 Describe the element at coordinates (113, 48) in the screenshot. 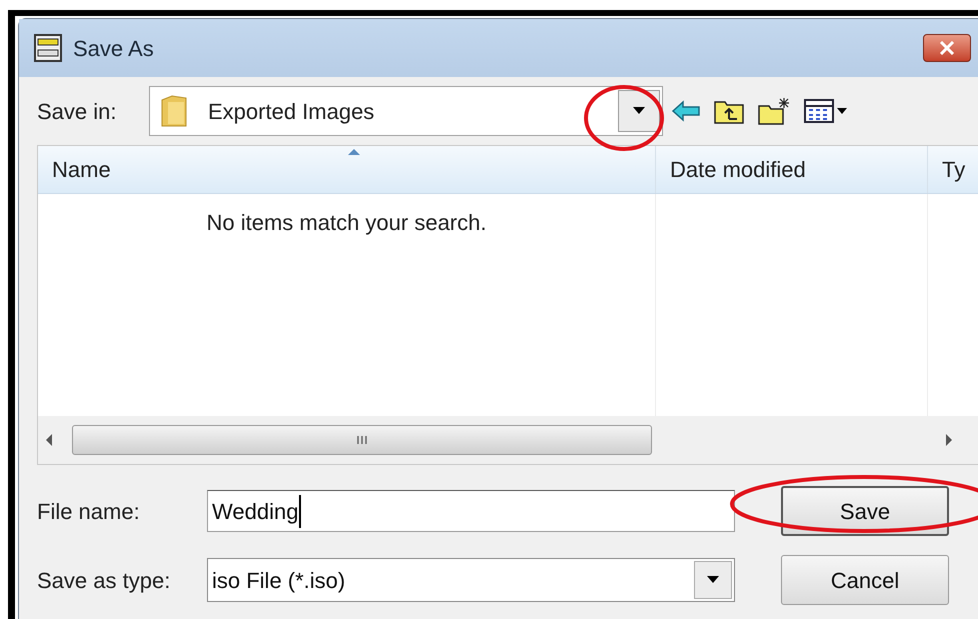

I see `window-title: Save As` at that location.